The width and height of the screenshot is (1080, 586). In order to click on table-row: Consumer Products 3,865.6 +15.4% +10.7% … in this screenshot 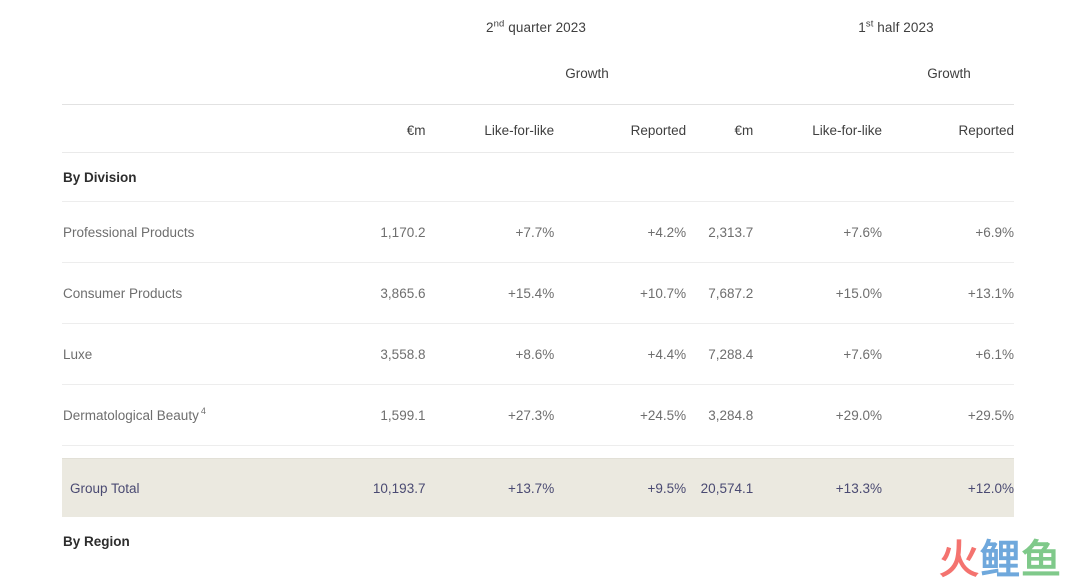, I will do `click(538, 293)`.